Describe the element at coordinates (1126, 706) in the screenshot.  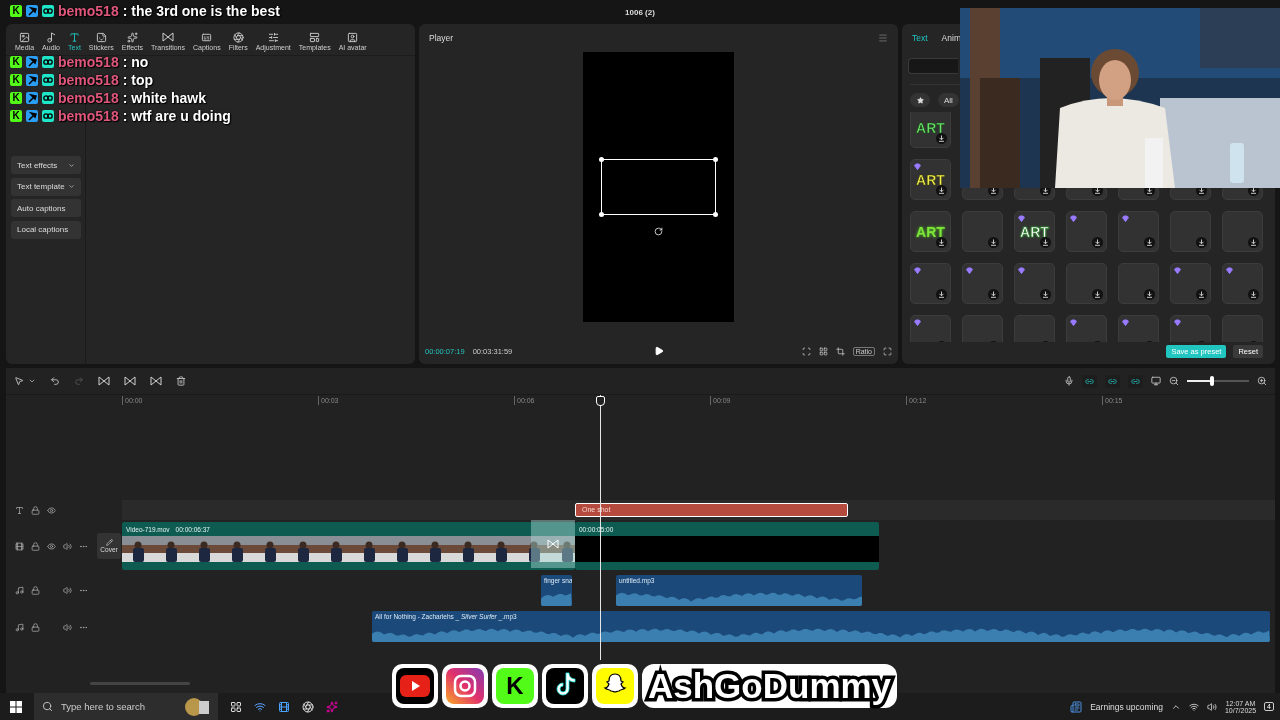
I see `news-label: Earnings upcoming` at that location.